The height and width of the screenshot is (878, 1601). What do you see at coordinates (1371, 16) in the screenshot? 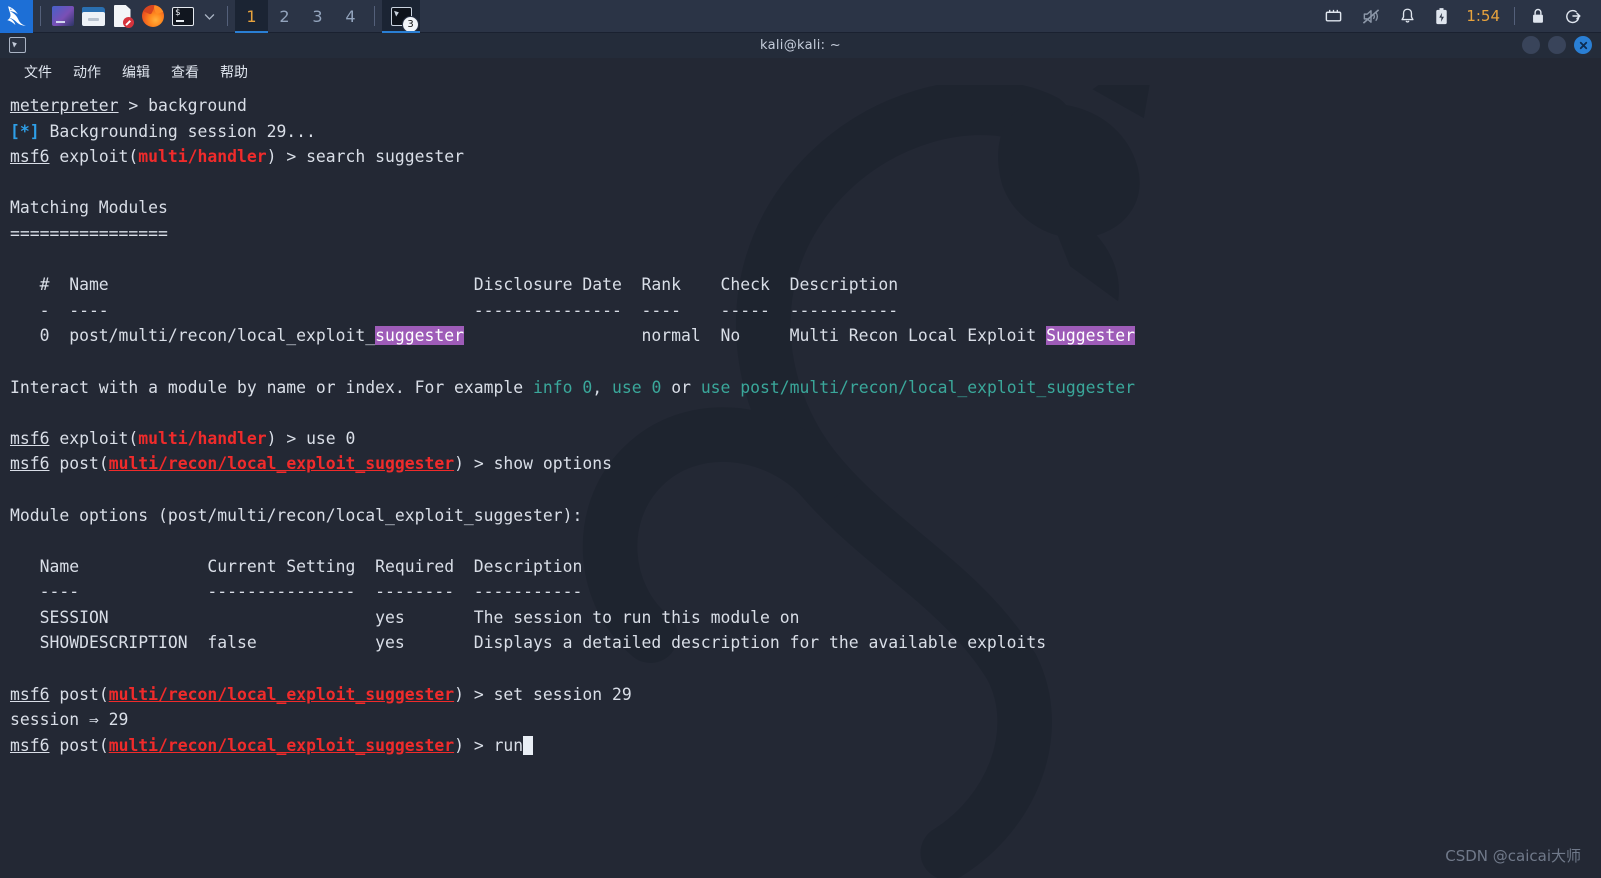
I see `volume-muted-icon` at bounding box center [1371, 16].